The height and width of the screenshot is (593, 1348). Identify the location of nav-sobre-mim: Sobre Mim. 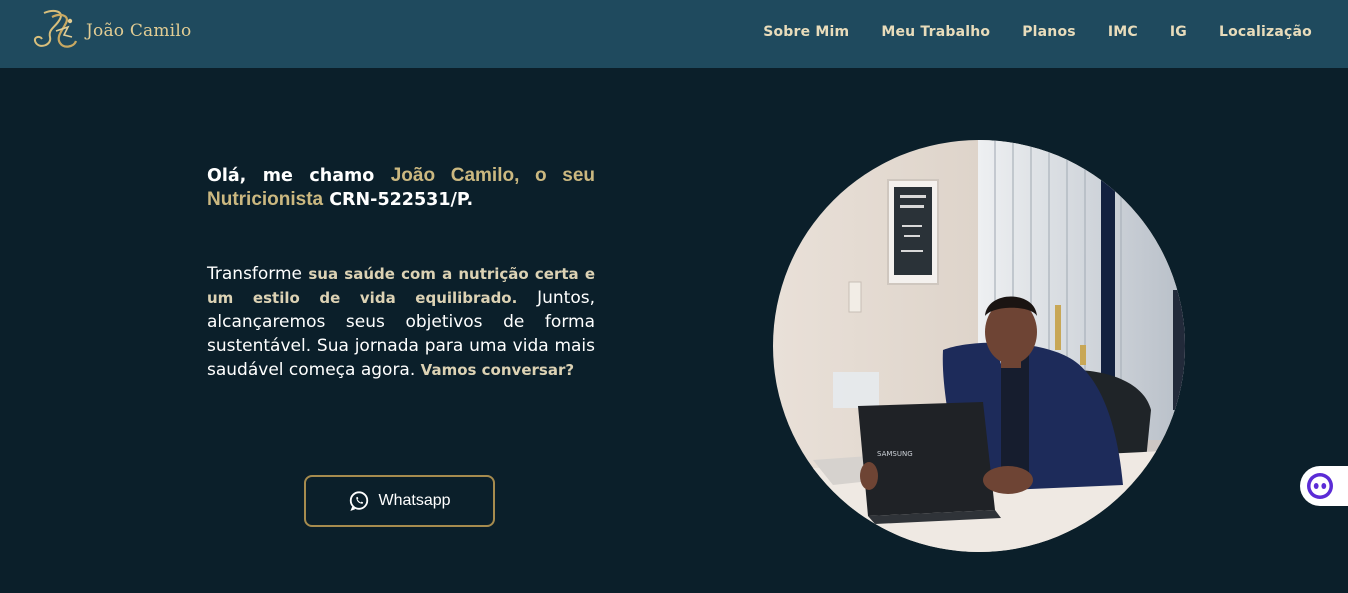
(806, 32).